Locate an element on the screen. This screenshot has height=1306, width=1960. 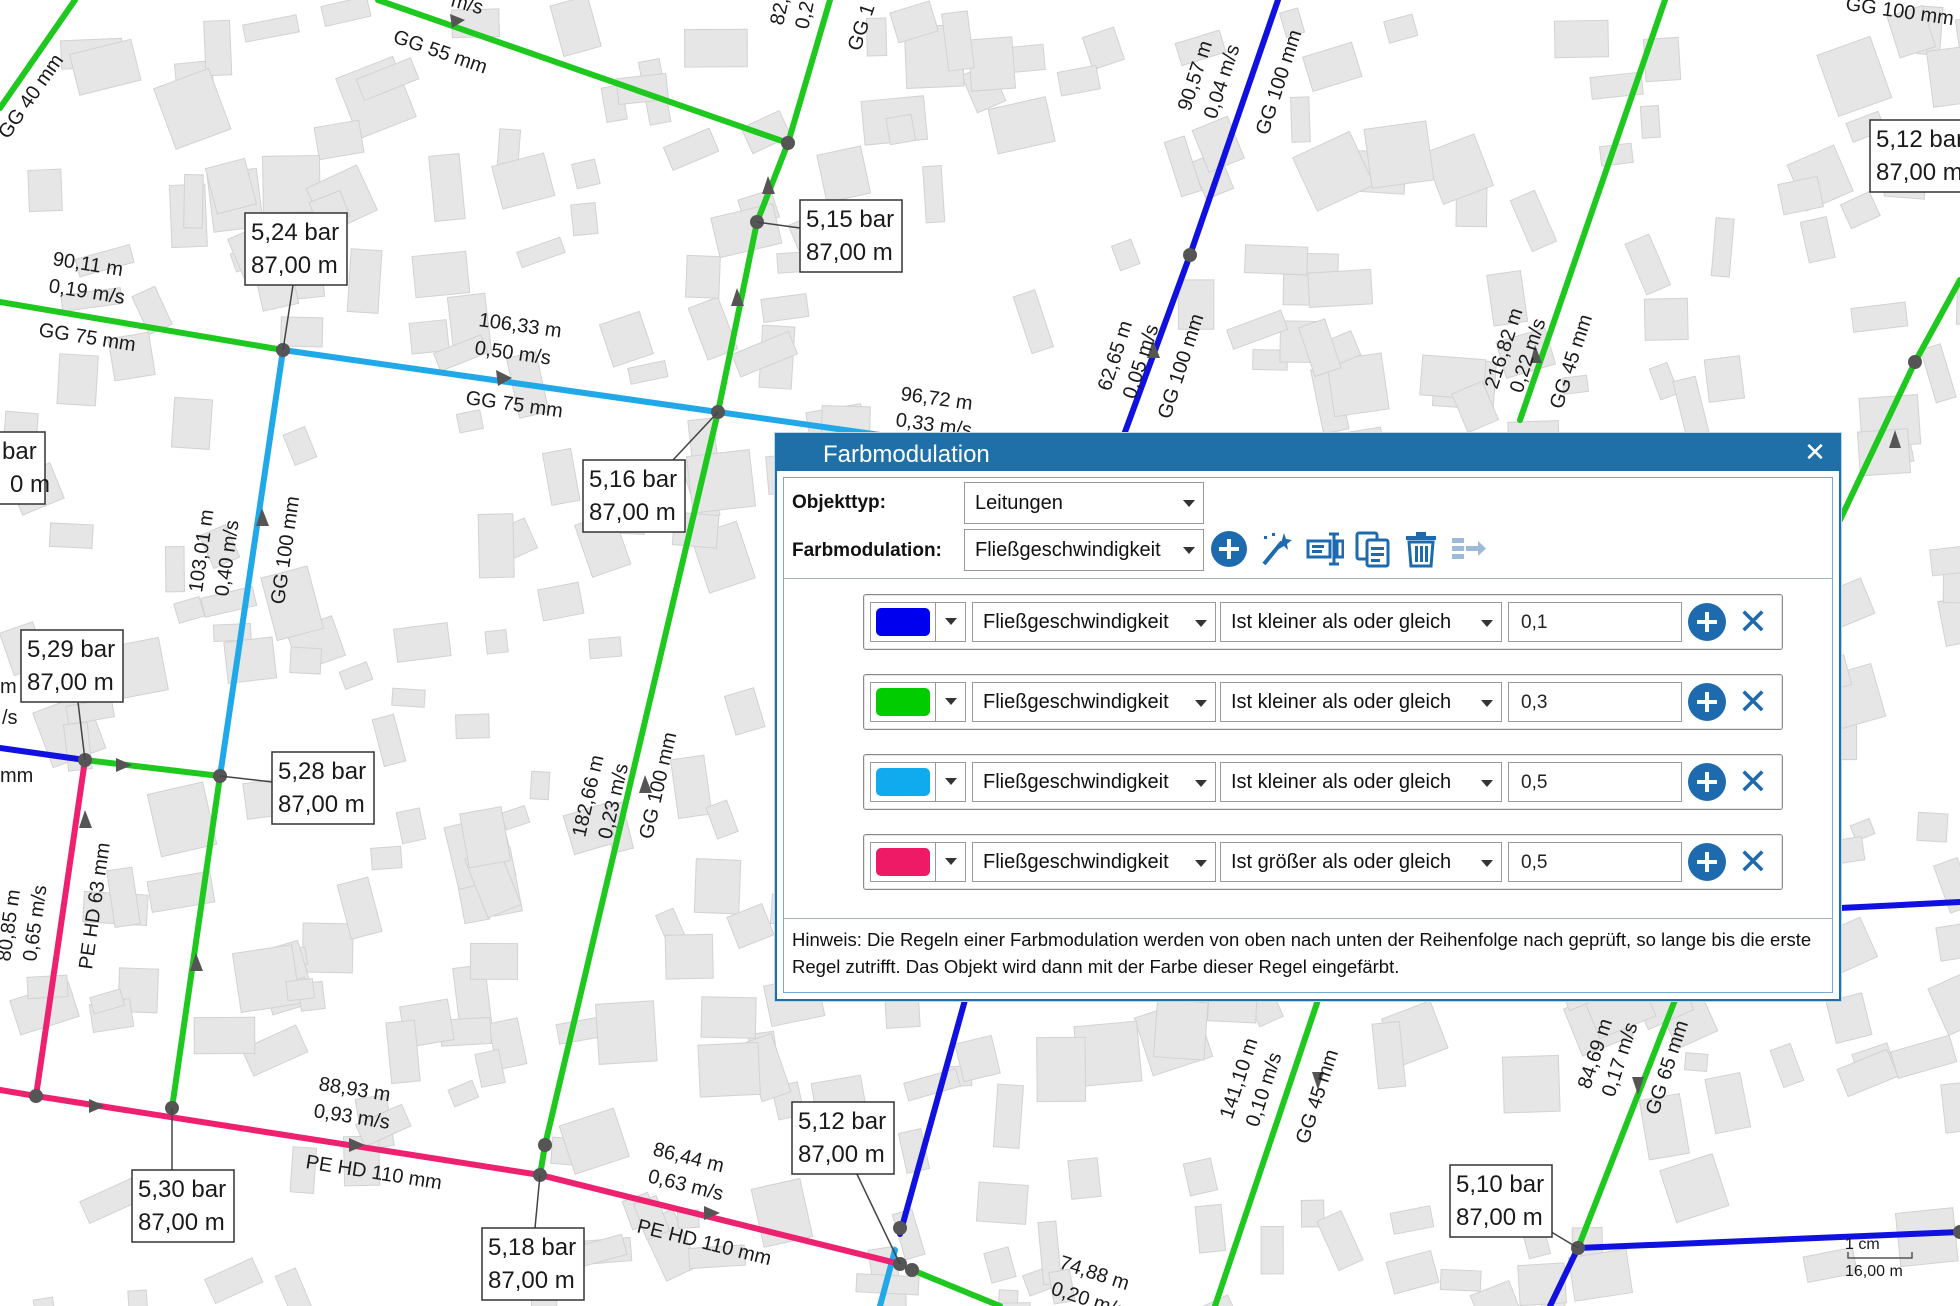
add-icon is located at coordinates (1229, 549).